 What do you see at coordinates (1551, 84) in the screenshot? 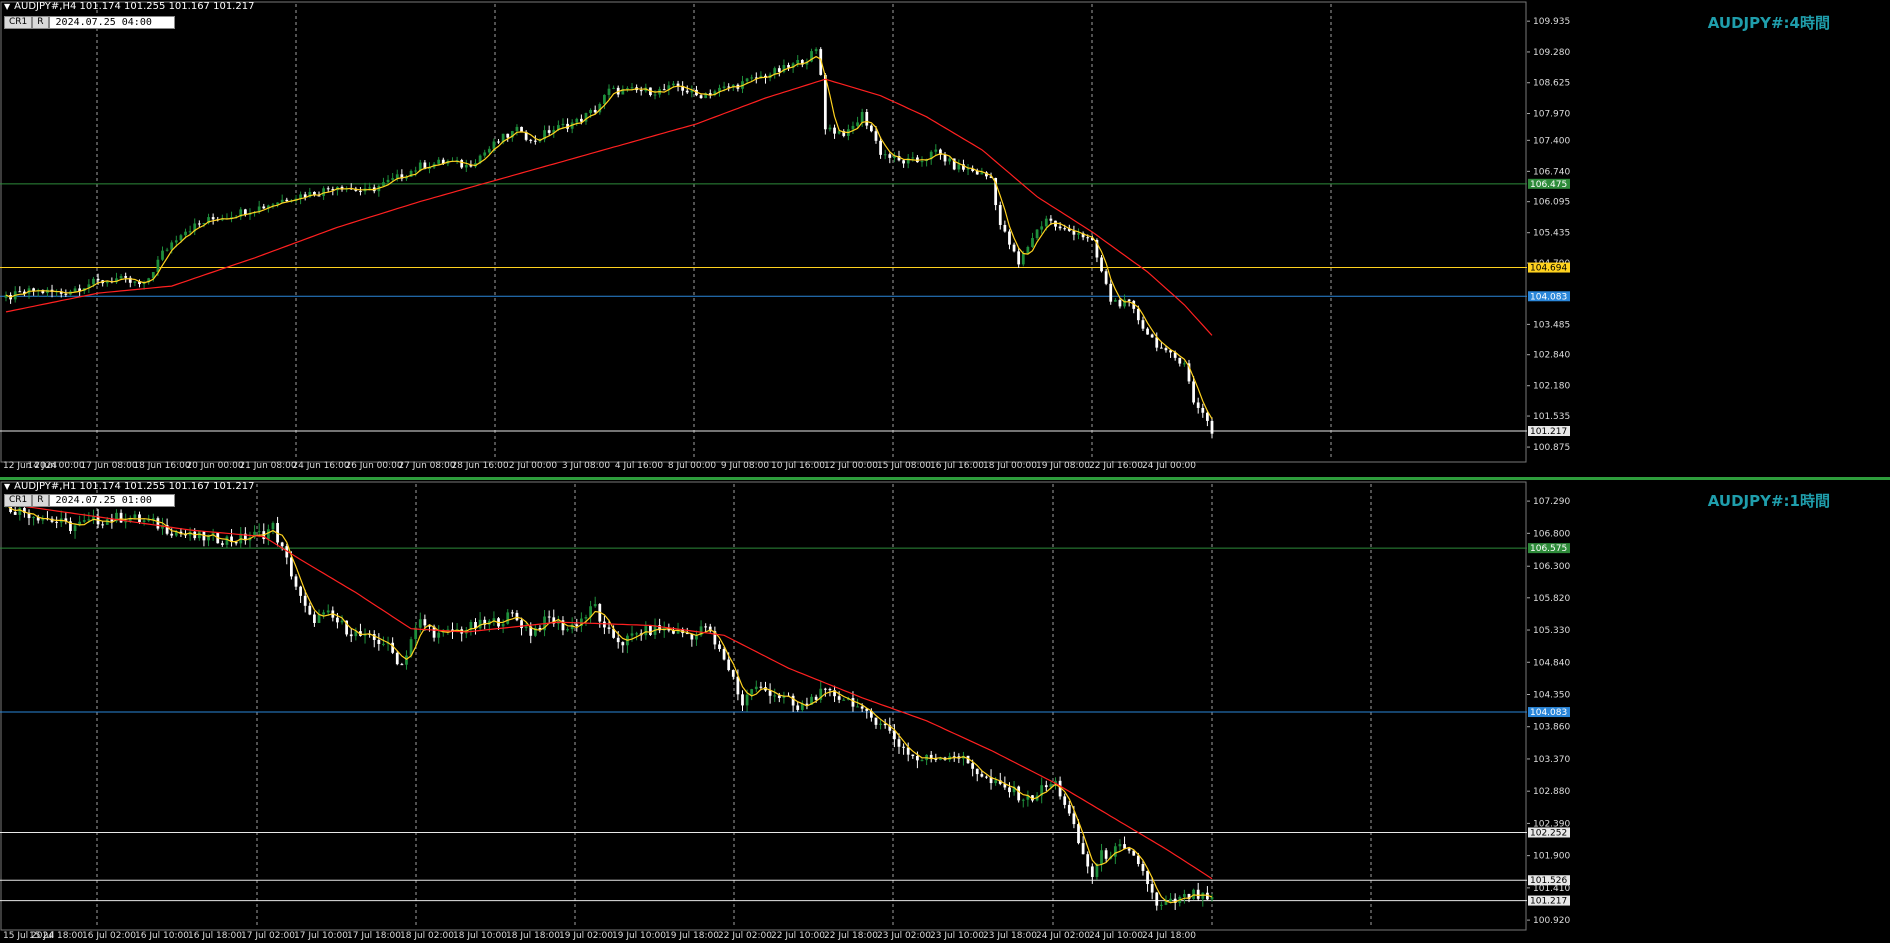
I see `y-tick-label: 108.625` at bounding box center [1551, 84].